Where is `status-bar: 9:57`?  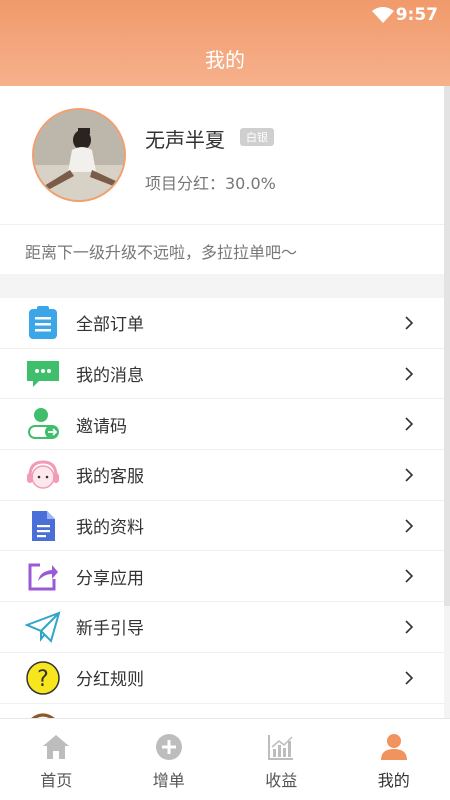 status-bar: 9:57 is located at coordinates (225, 16).